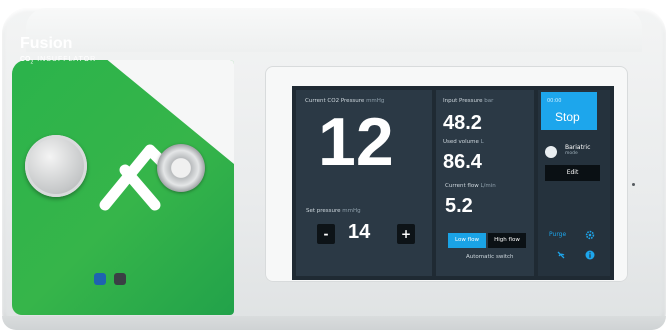 The image size is (670, 335). I want to click on set-pressure-label: Set pressure, so click(323, 211).